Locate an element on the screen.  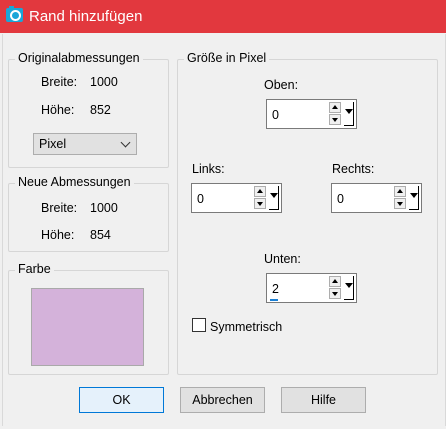
left-increment-button is located at coordinates (260, 191).